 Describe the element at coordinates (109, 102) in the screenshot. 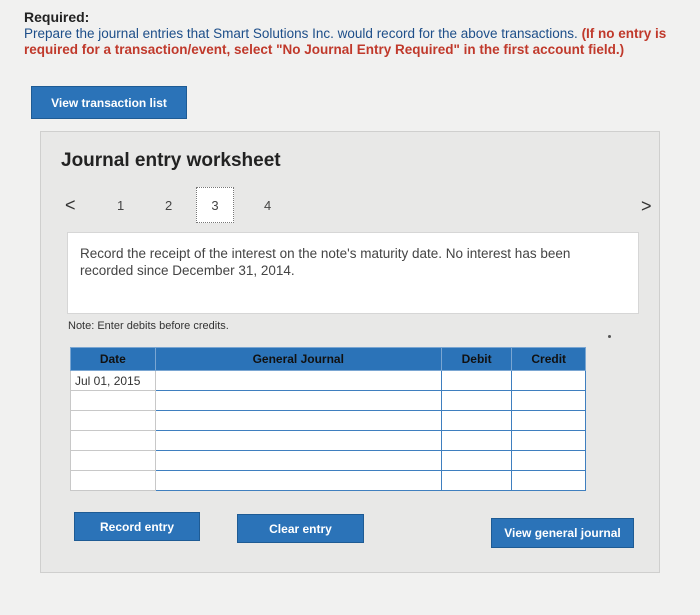

I see `view-transaction-list-button: View transaction list` at that location.